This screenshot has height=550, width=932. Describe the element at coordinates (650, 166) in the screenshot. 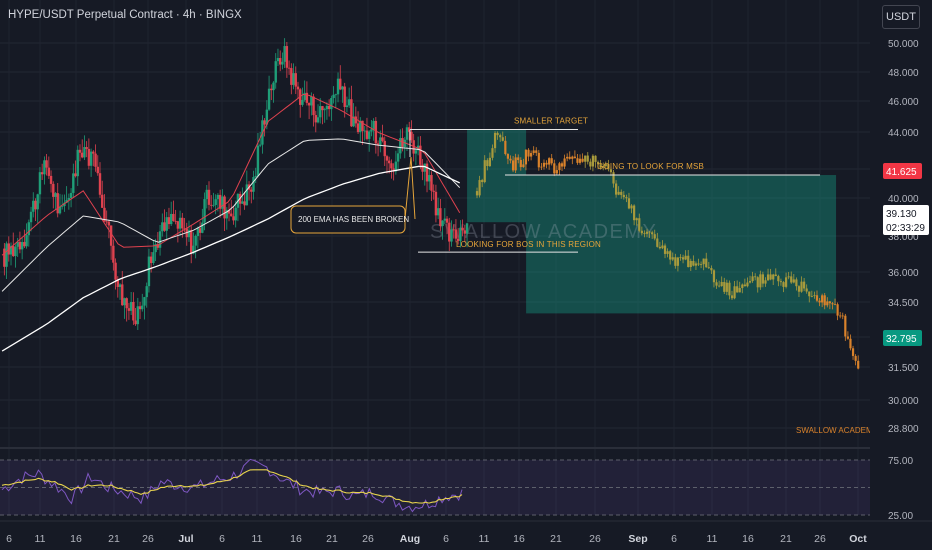

I see `msb-label: GOING TO LOOK FOR MSB` at that location.